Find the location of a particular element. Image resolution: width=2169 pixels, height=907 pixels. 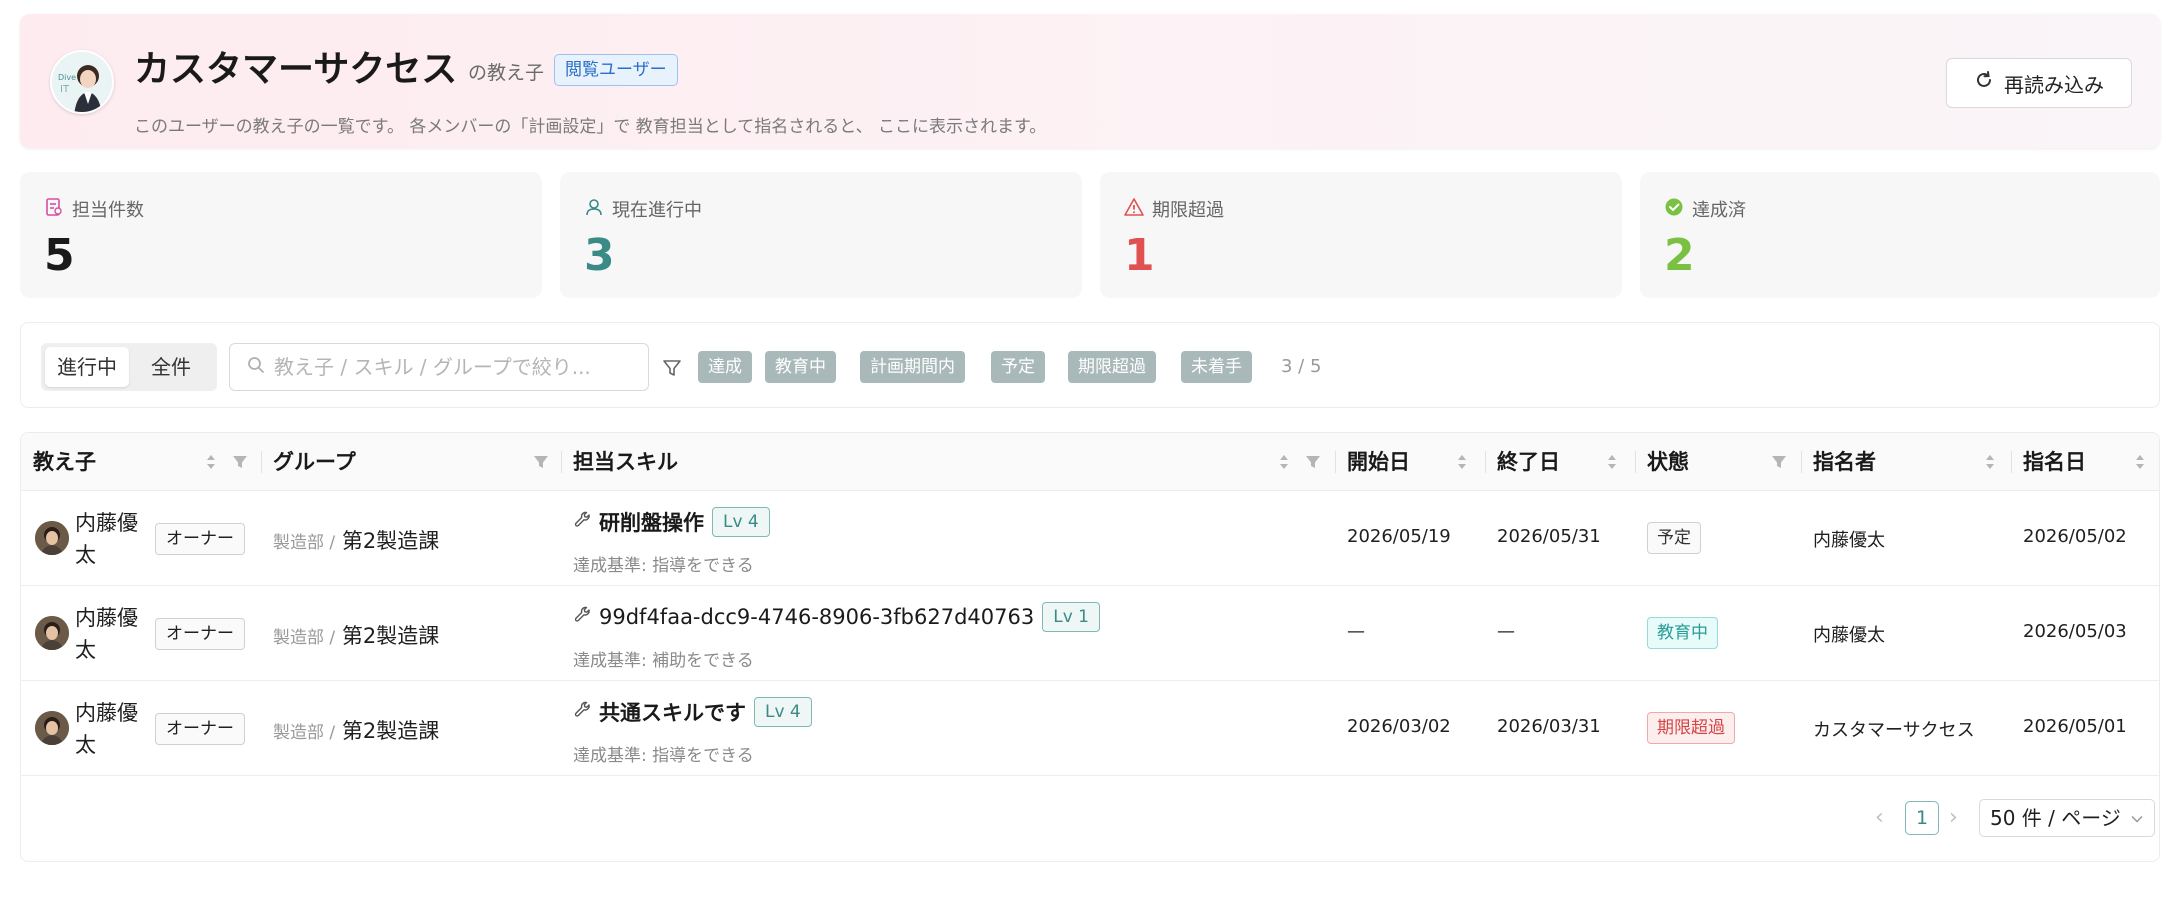

stat-label: 達成済 is located at coordinates (1719, 210).